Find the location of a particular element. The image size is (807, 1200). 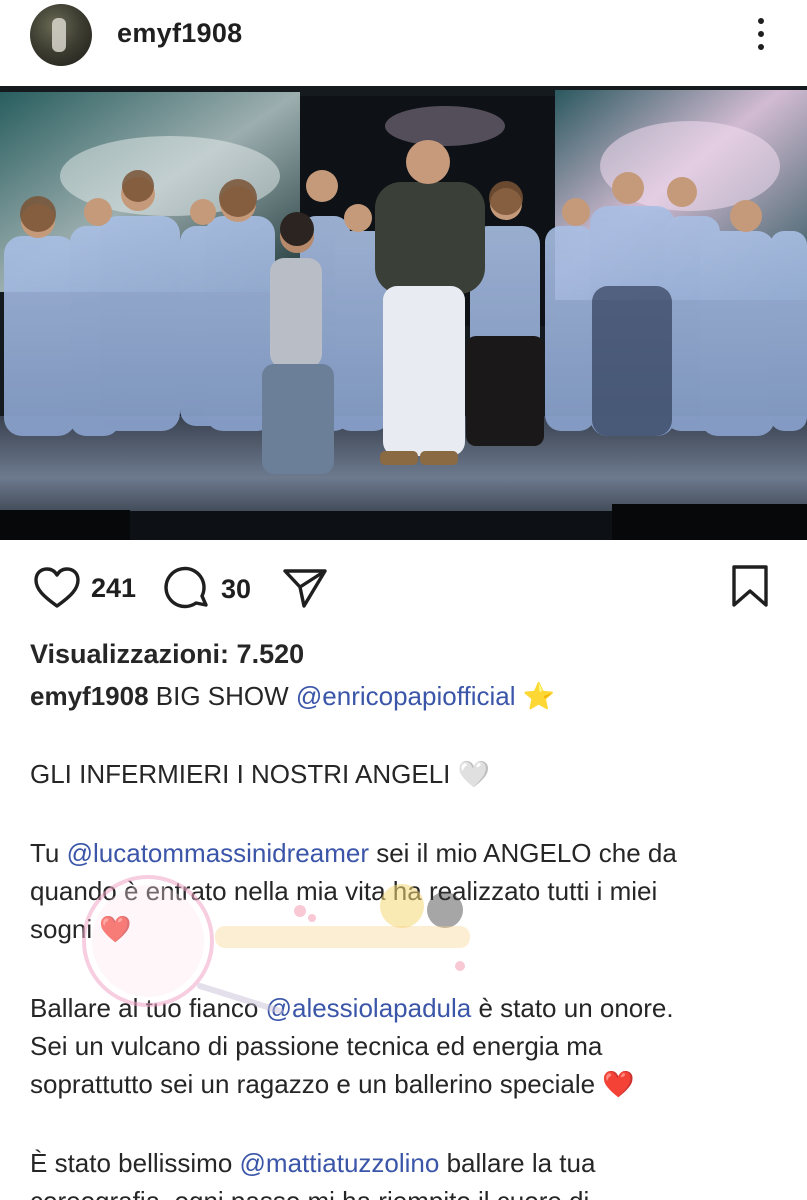

caption-text: BIG SHOW is located at coordinates (222, 696).